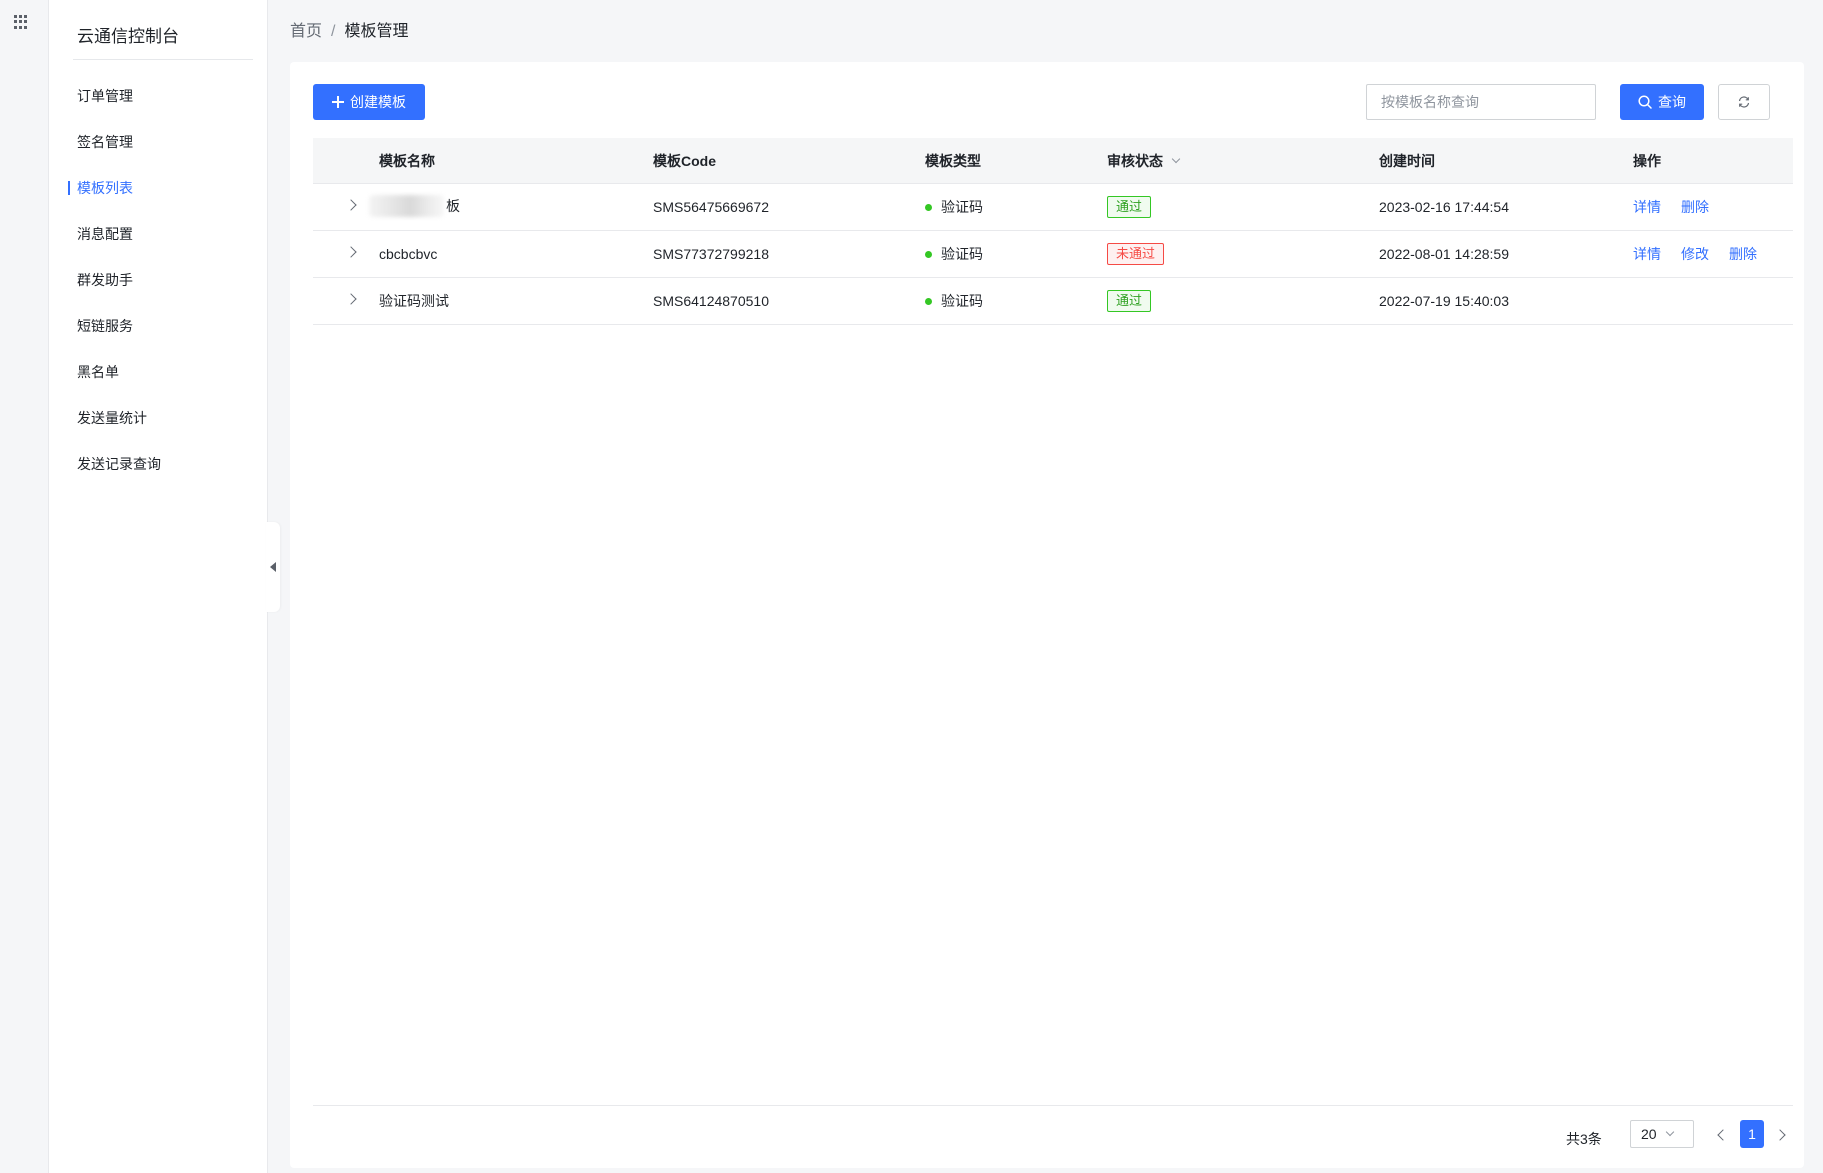 The height and width of the screenshot is (1173, 1823). What do you see at coordinates (306, 31) in the screenshot?
I see `breadcrumb-home: 首页` at bounding box center [306, 31].